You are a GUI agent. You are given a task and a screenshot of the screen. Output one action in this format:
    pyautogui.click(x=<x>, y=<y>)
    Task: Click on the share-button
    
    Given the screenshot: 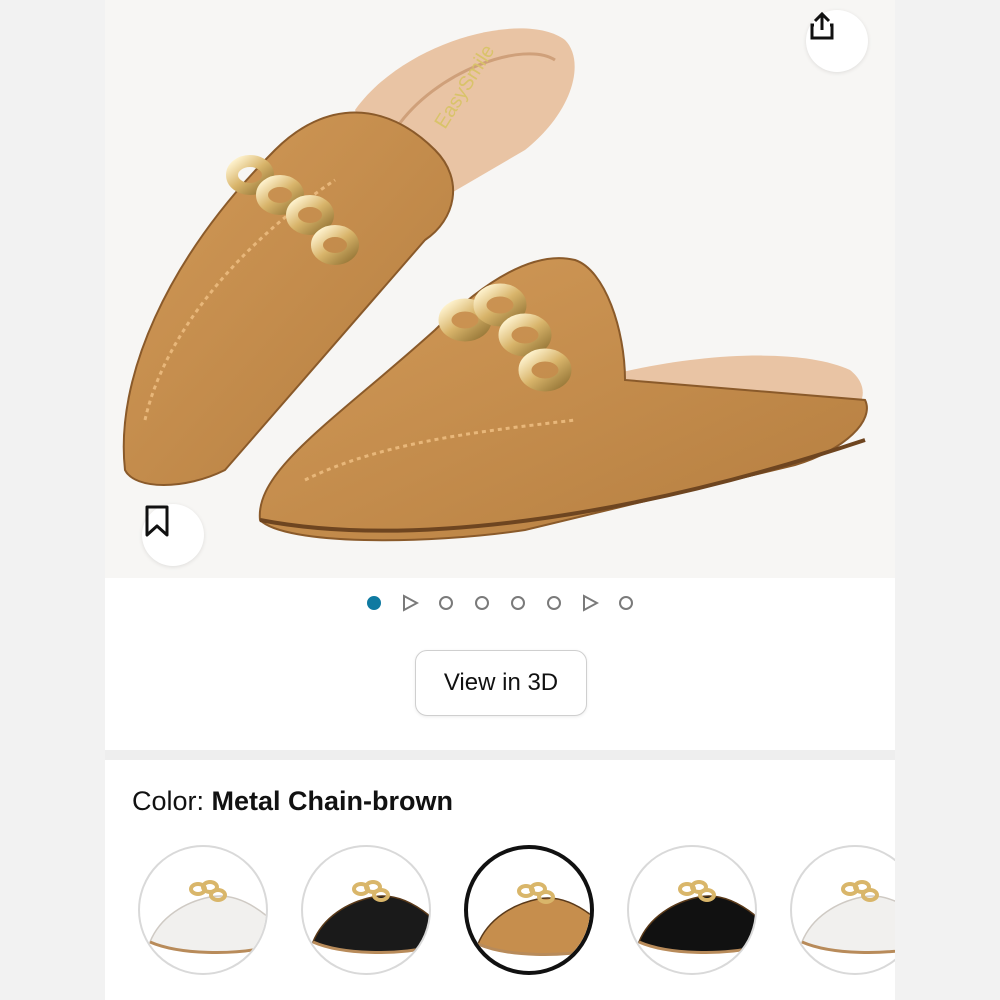 What is the action you would take?
    pyautogui.click(x=837, y=41)
    